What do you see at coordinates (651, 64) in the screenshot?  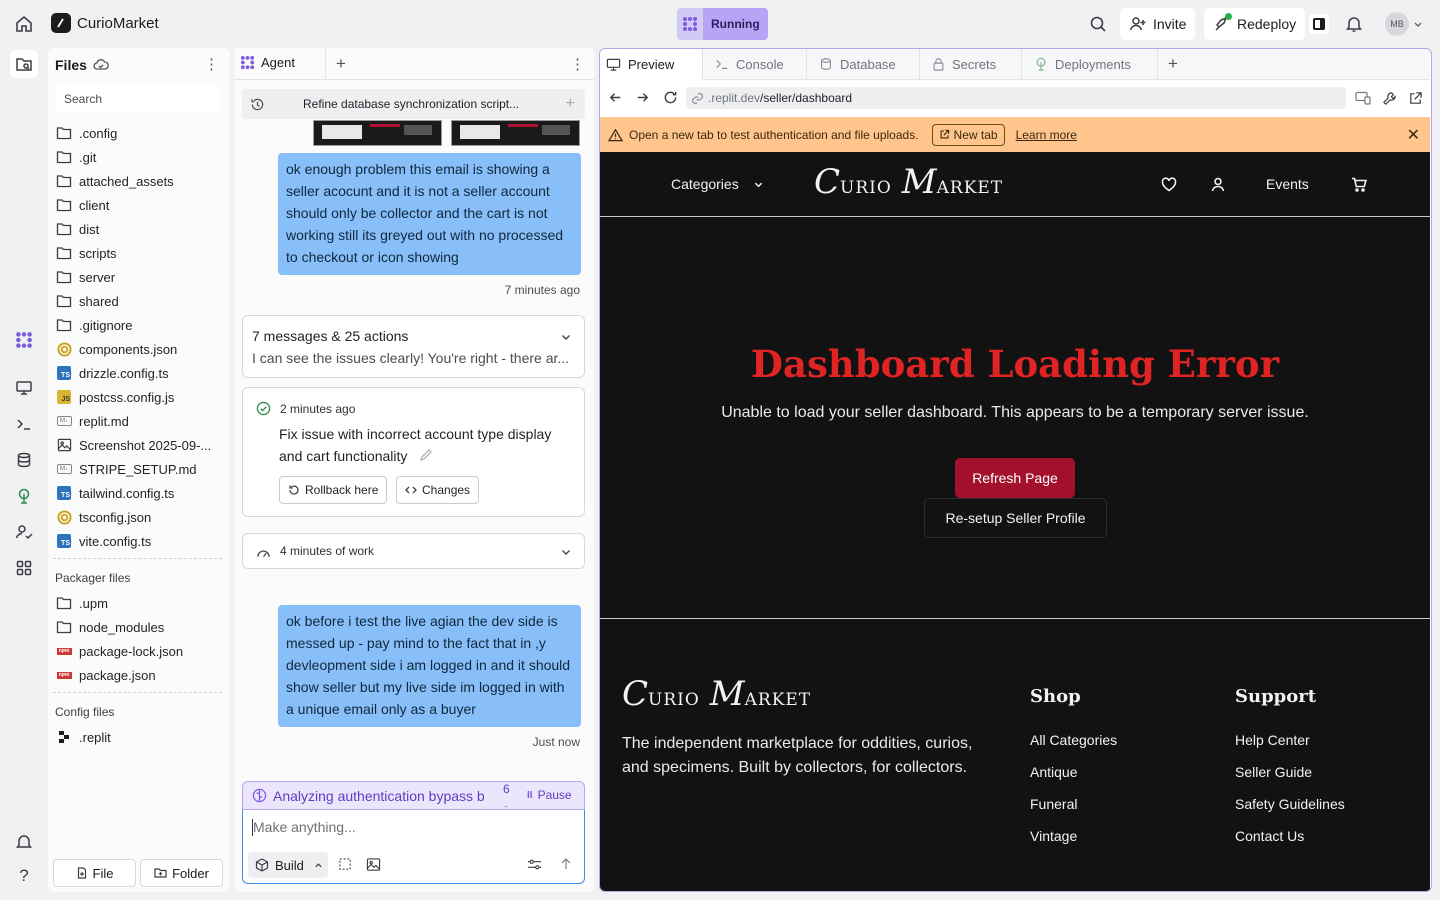 I see `tab-preview: Preview` at bounding box center [651, 64].